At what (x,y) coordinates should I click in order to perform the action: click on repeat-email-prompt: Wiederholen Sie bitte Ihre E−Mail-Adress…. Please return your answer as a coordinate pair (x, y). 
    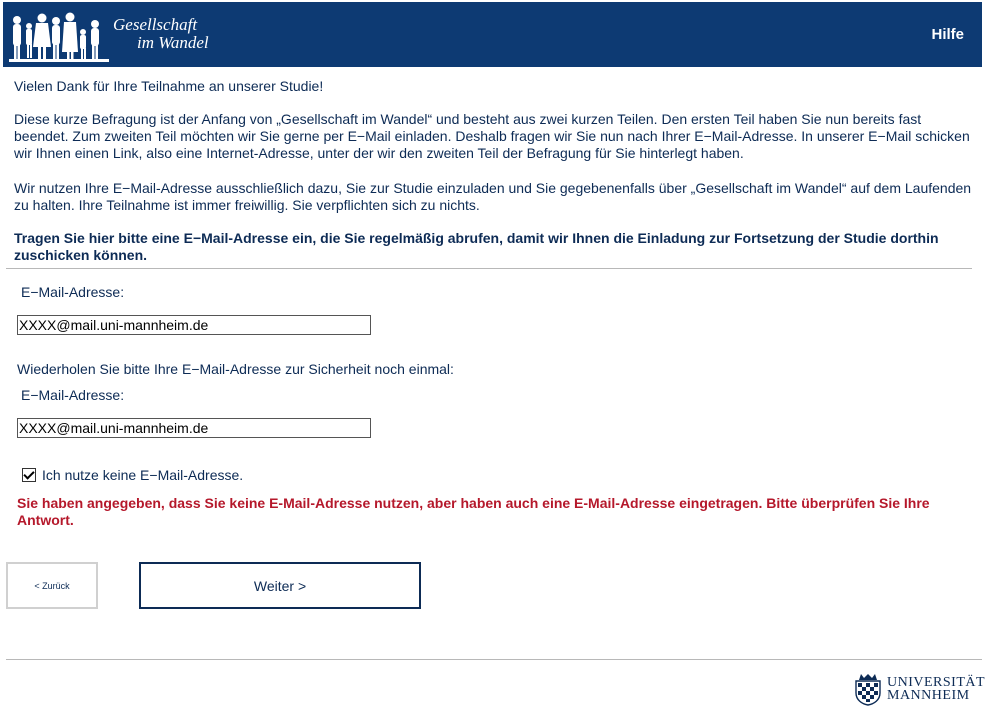
    Looking at the image, I should click on (235, 369).